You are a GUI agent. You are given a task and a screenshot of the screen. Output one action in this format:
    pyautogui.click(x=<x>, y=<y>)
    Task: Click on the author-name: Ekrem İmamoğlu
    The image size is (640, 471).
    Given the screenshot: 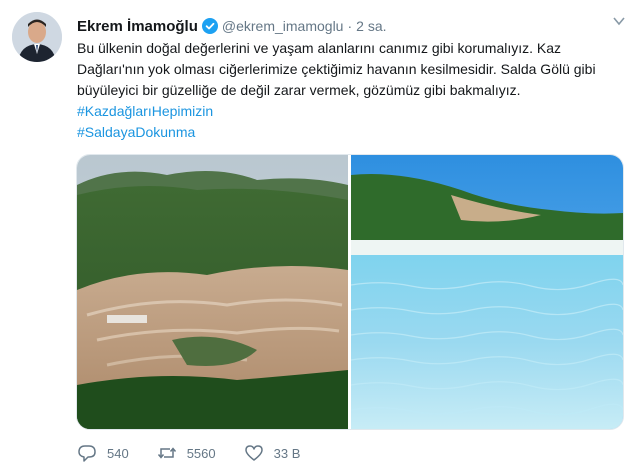 What is the action you would take?
    pyautogui.click(x=137, y=26)
    